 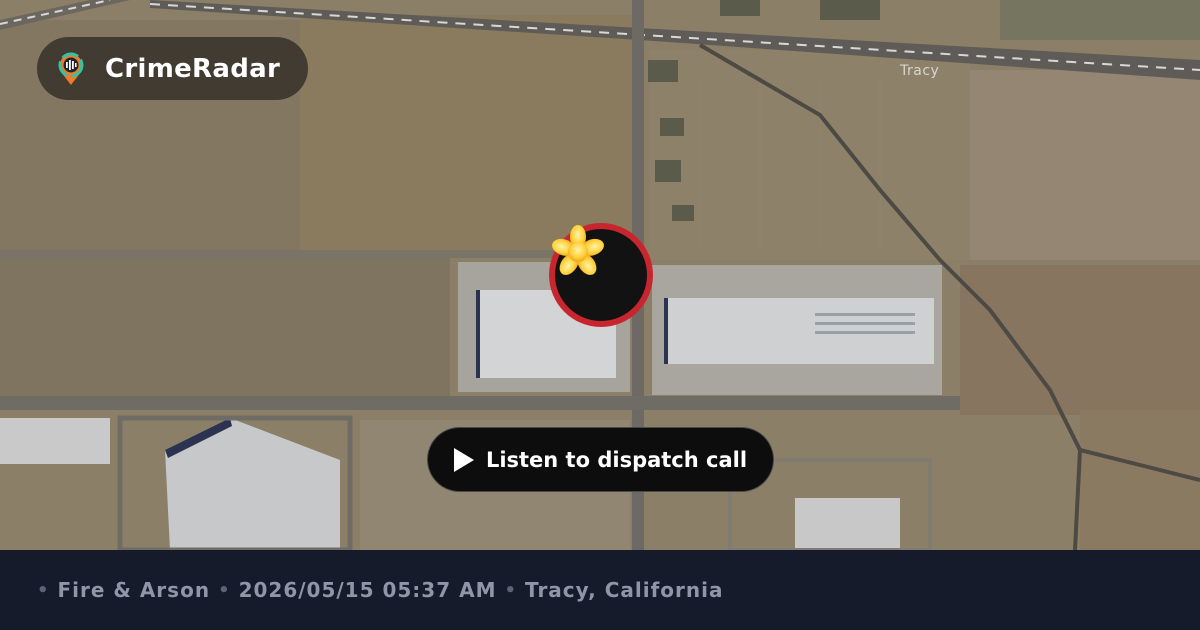 What do you see at coordinates (193, 68) in the screenshot?
I see `brand-name: CrimeRadar` at bounding box center [193, 68].